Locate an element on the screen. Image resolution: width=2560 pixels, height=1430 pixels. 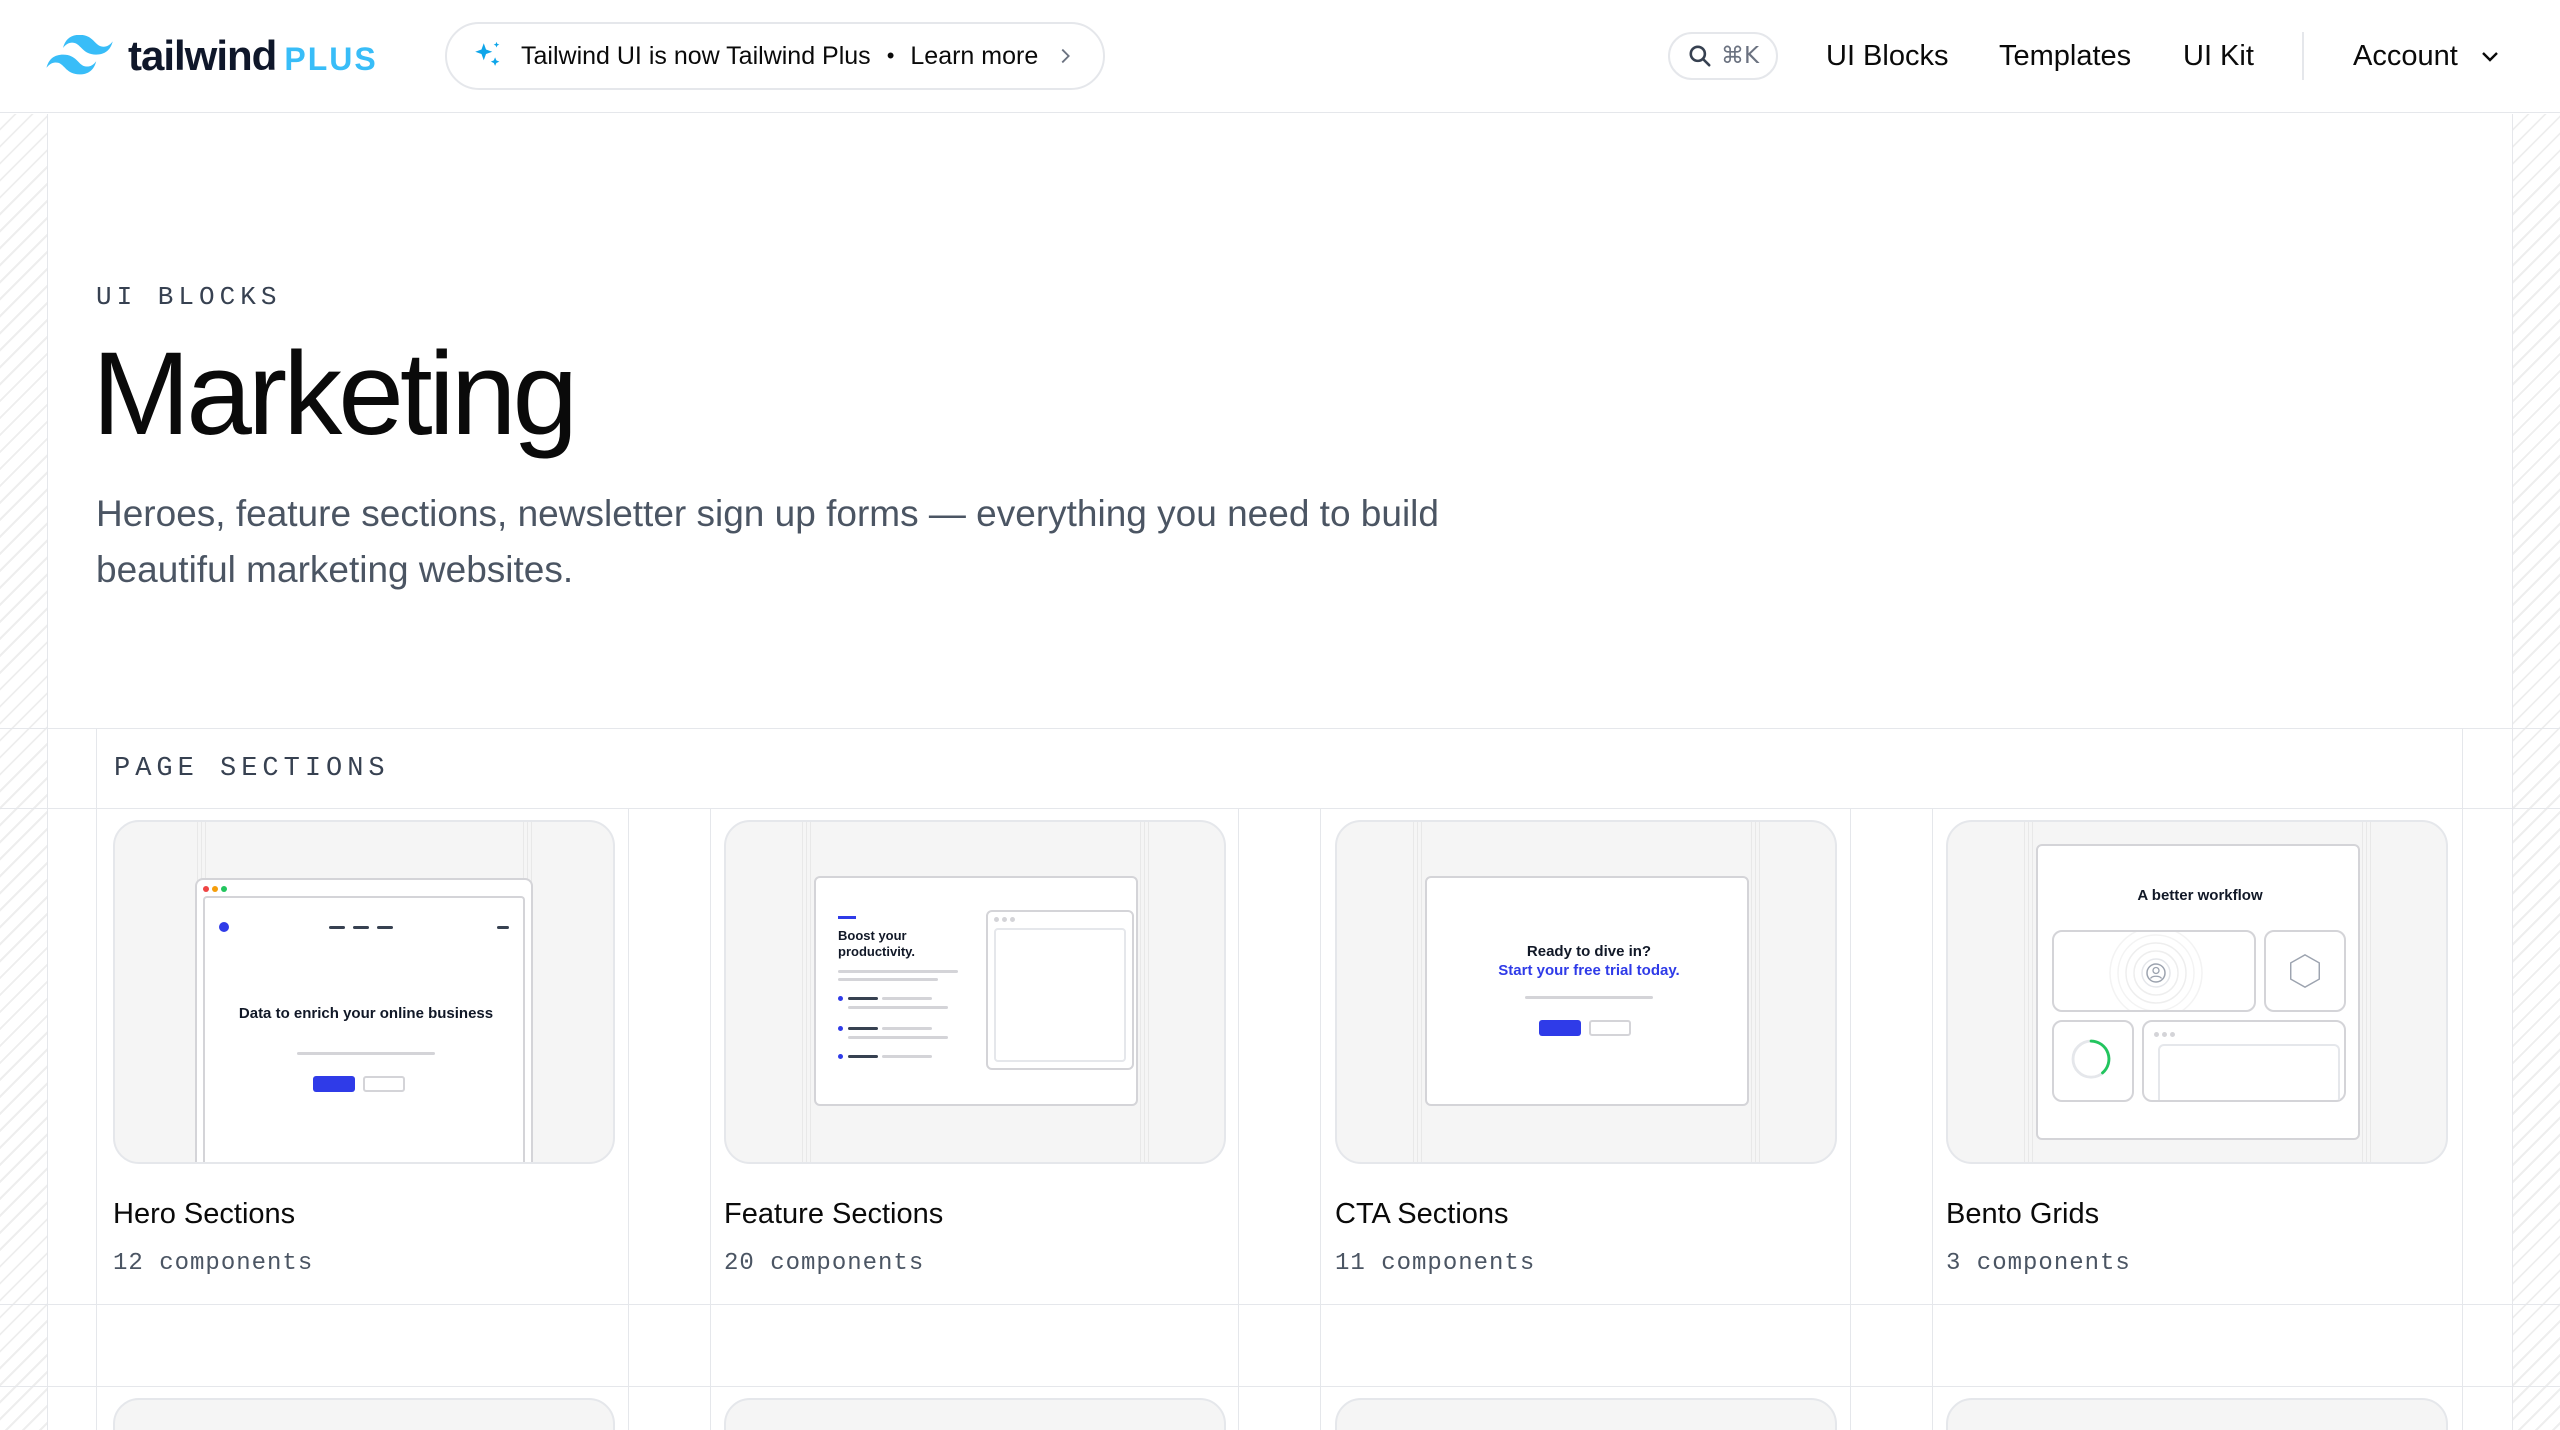
card-thumbnail: A better workflow is located at coordinates (2197, 992).